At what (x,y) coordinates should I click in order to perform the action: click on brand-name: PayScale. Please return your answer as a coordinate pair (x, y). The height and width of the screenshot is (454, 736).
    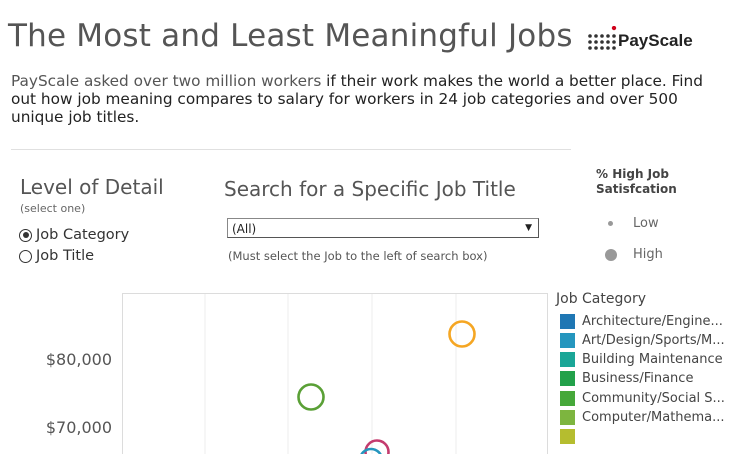
    Looking at the image, I should click on (655, 40).